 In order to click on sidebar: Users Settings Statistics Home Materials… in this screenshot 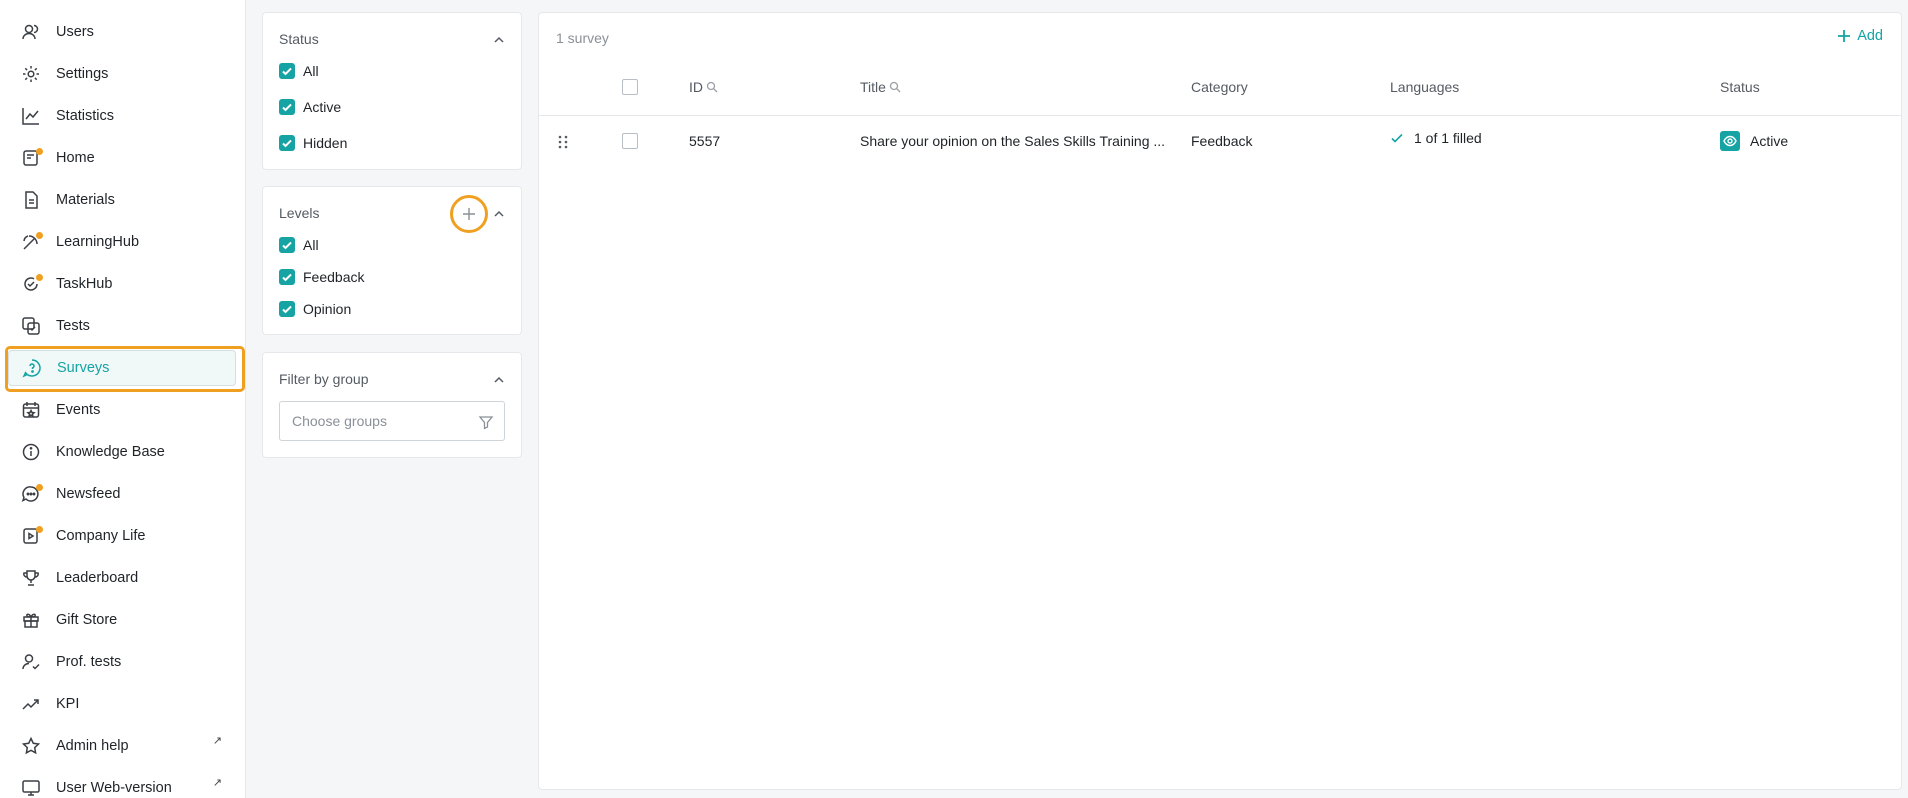, I will do `click(123, 399)`.